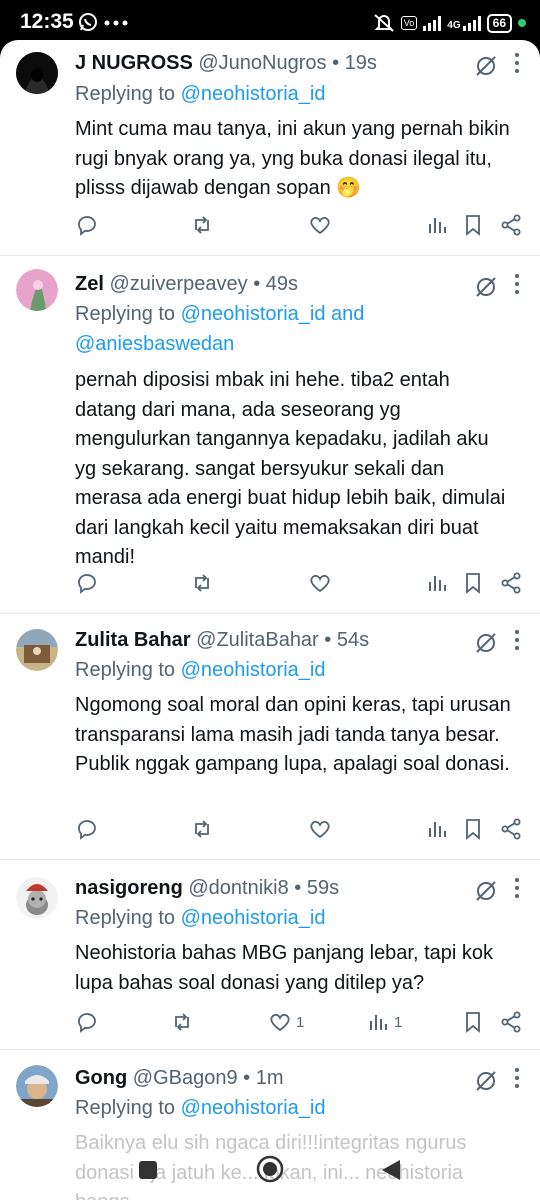  What do you see at coordinates (238, 888) in the screenshot?
I see `handle: @dontniki8` at bounding box center [238, 888].